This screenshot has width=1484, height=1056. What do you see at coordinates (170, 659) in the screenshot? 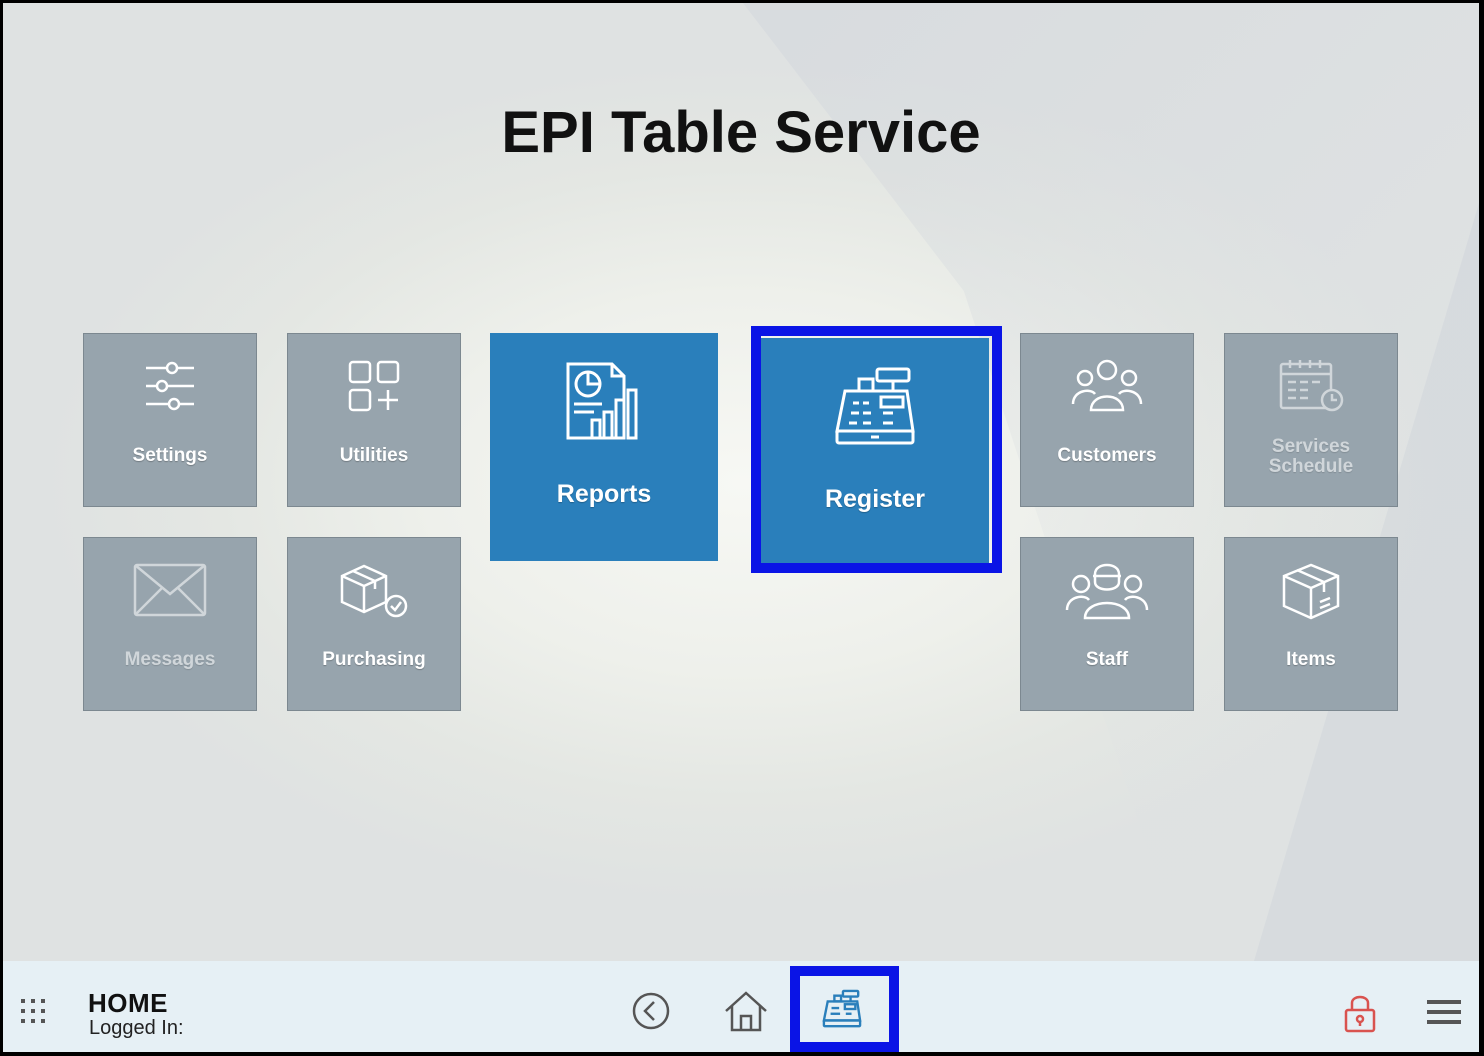
I see `messages-label: Messages` at bounding box center [170, 659].